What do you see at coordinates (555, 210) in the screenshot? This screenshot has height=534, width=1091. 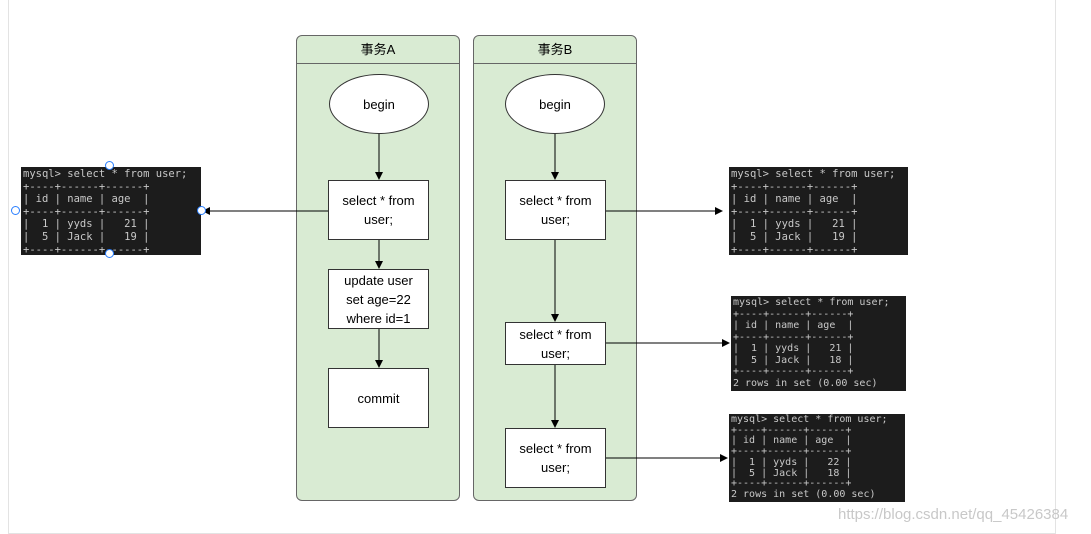 I see `step-b-select-1: select * from user;` at bounding box center [555, 210].